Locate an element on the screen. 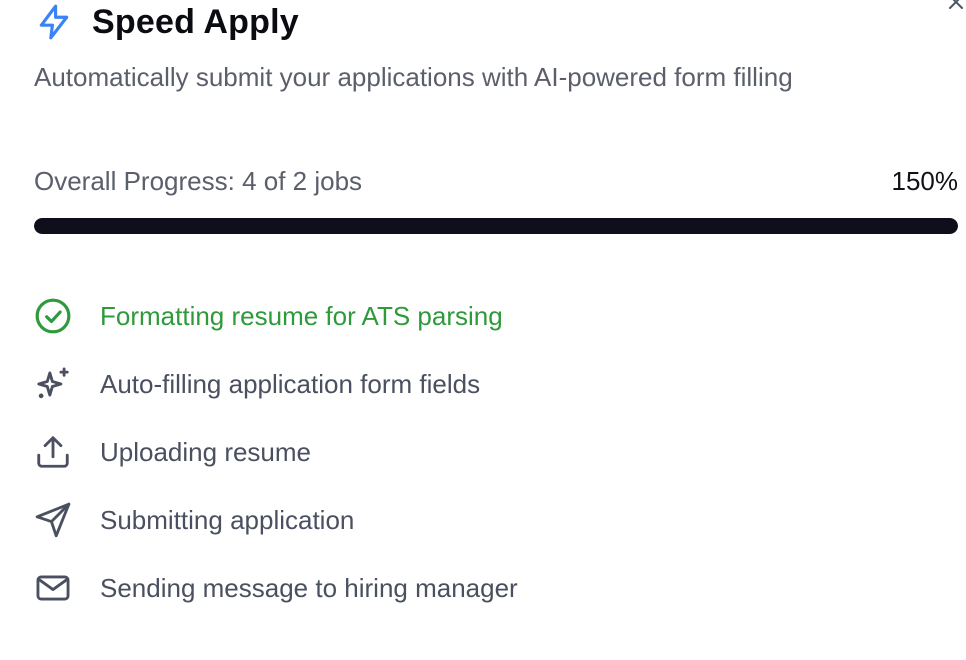 This screenshot has height=660, width=966. step-label: Auto-filling application form fields is located at coordinates (290, 383).